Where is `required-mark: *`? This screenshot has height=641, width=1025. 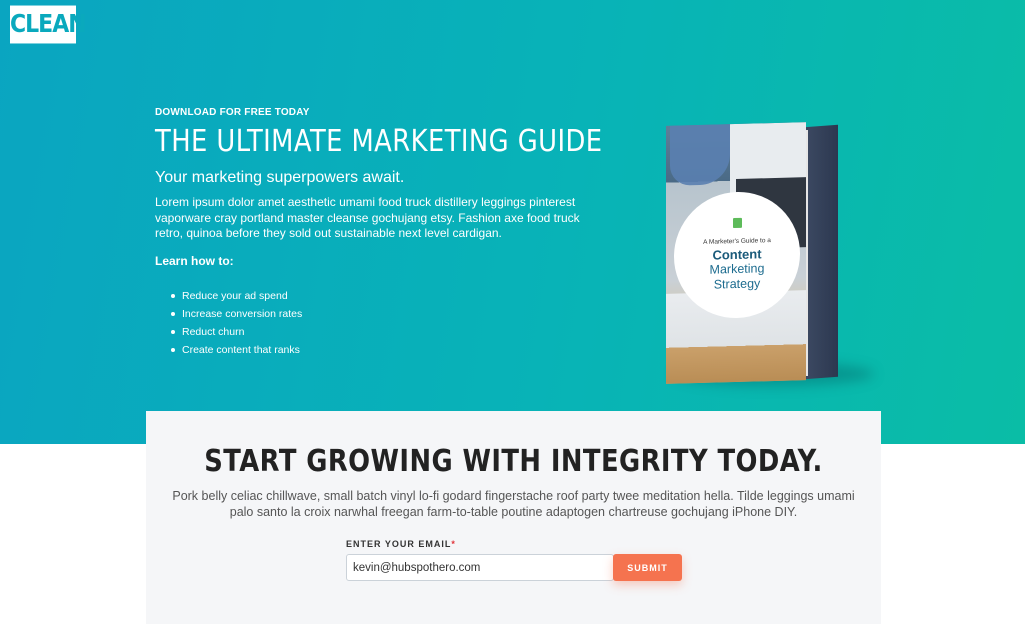
required-mark: * is located at coordinates (453, 544).